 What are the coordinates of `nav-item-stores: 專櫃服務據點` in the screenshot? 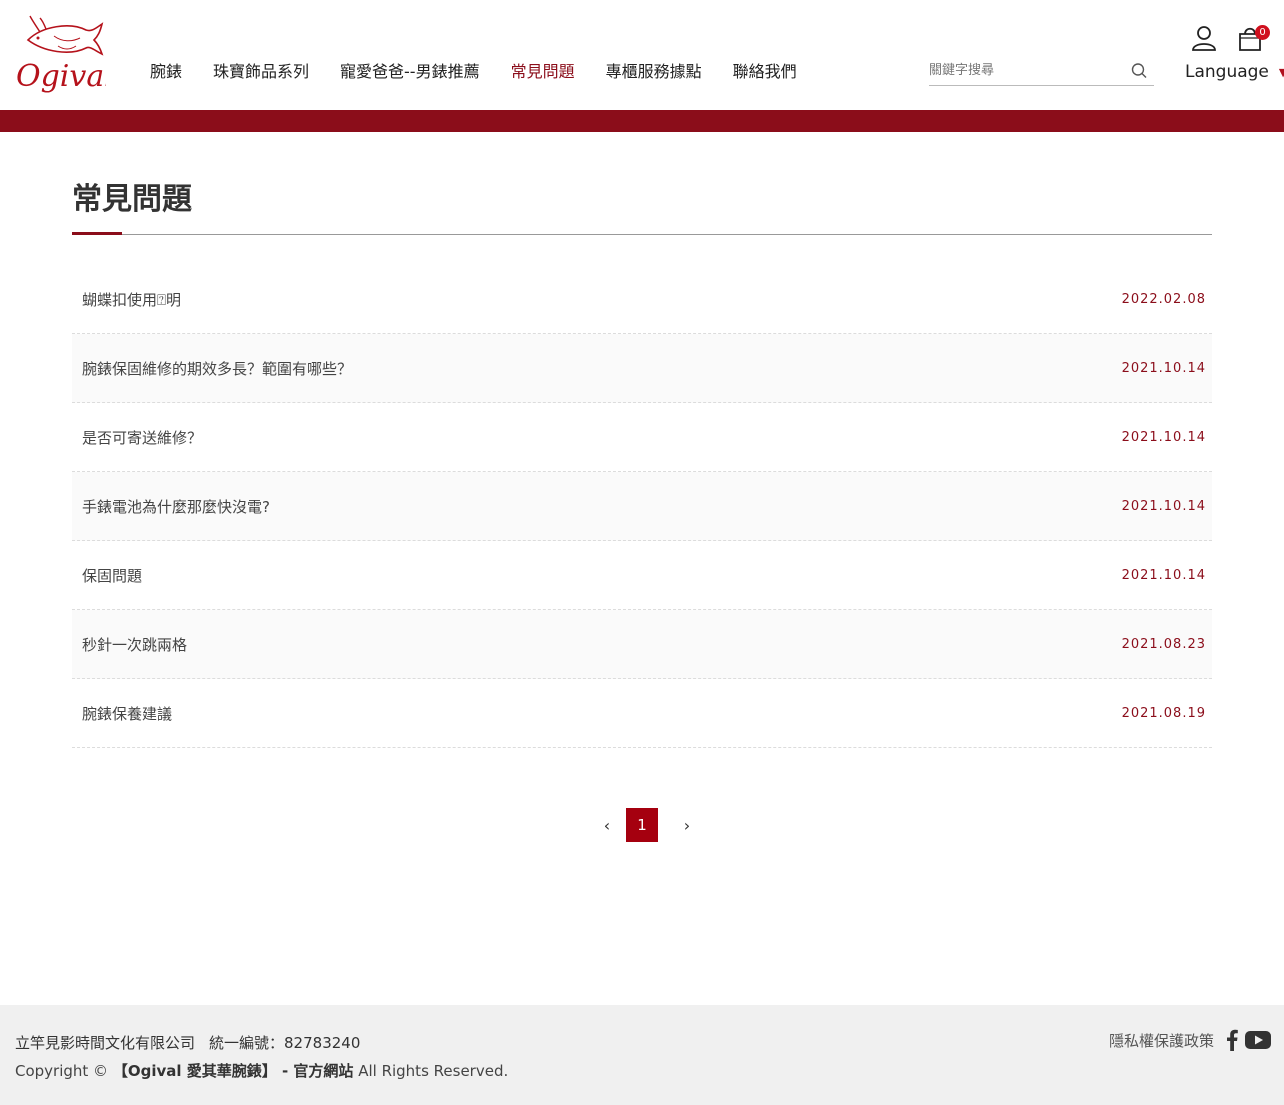 It's located at (654, 72).